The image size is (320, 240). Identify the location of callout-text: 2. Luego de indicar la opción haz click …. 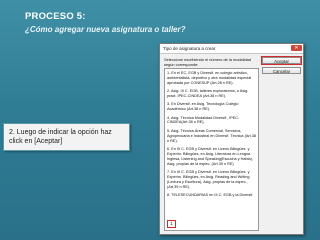
(60, 137).